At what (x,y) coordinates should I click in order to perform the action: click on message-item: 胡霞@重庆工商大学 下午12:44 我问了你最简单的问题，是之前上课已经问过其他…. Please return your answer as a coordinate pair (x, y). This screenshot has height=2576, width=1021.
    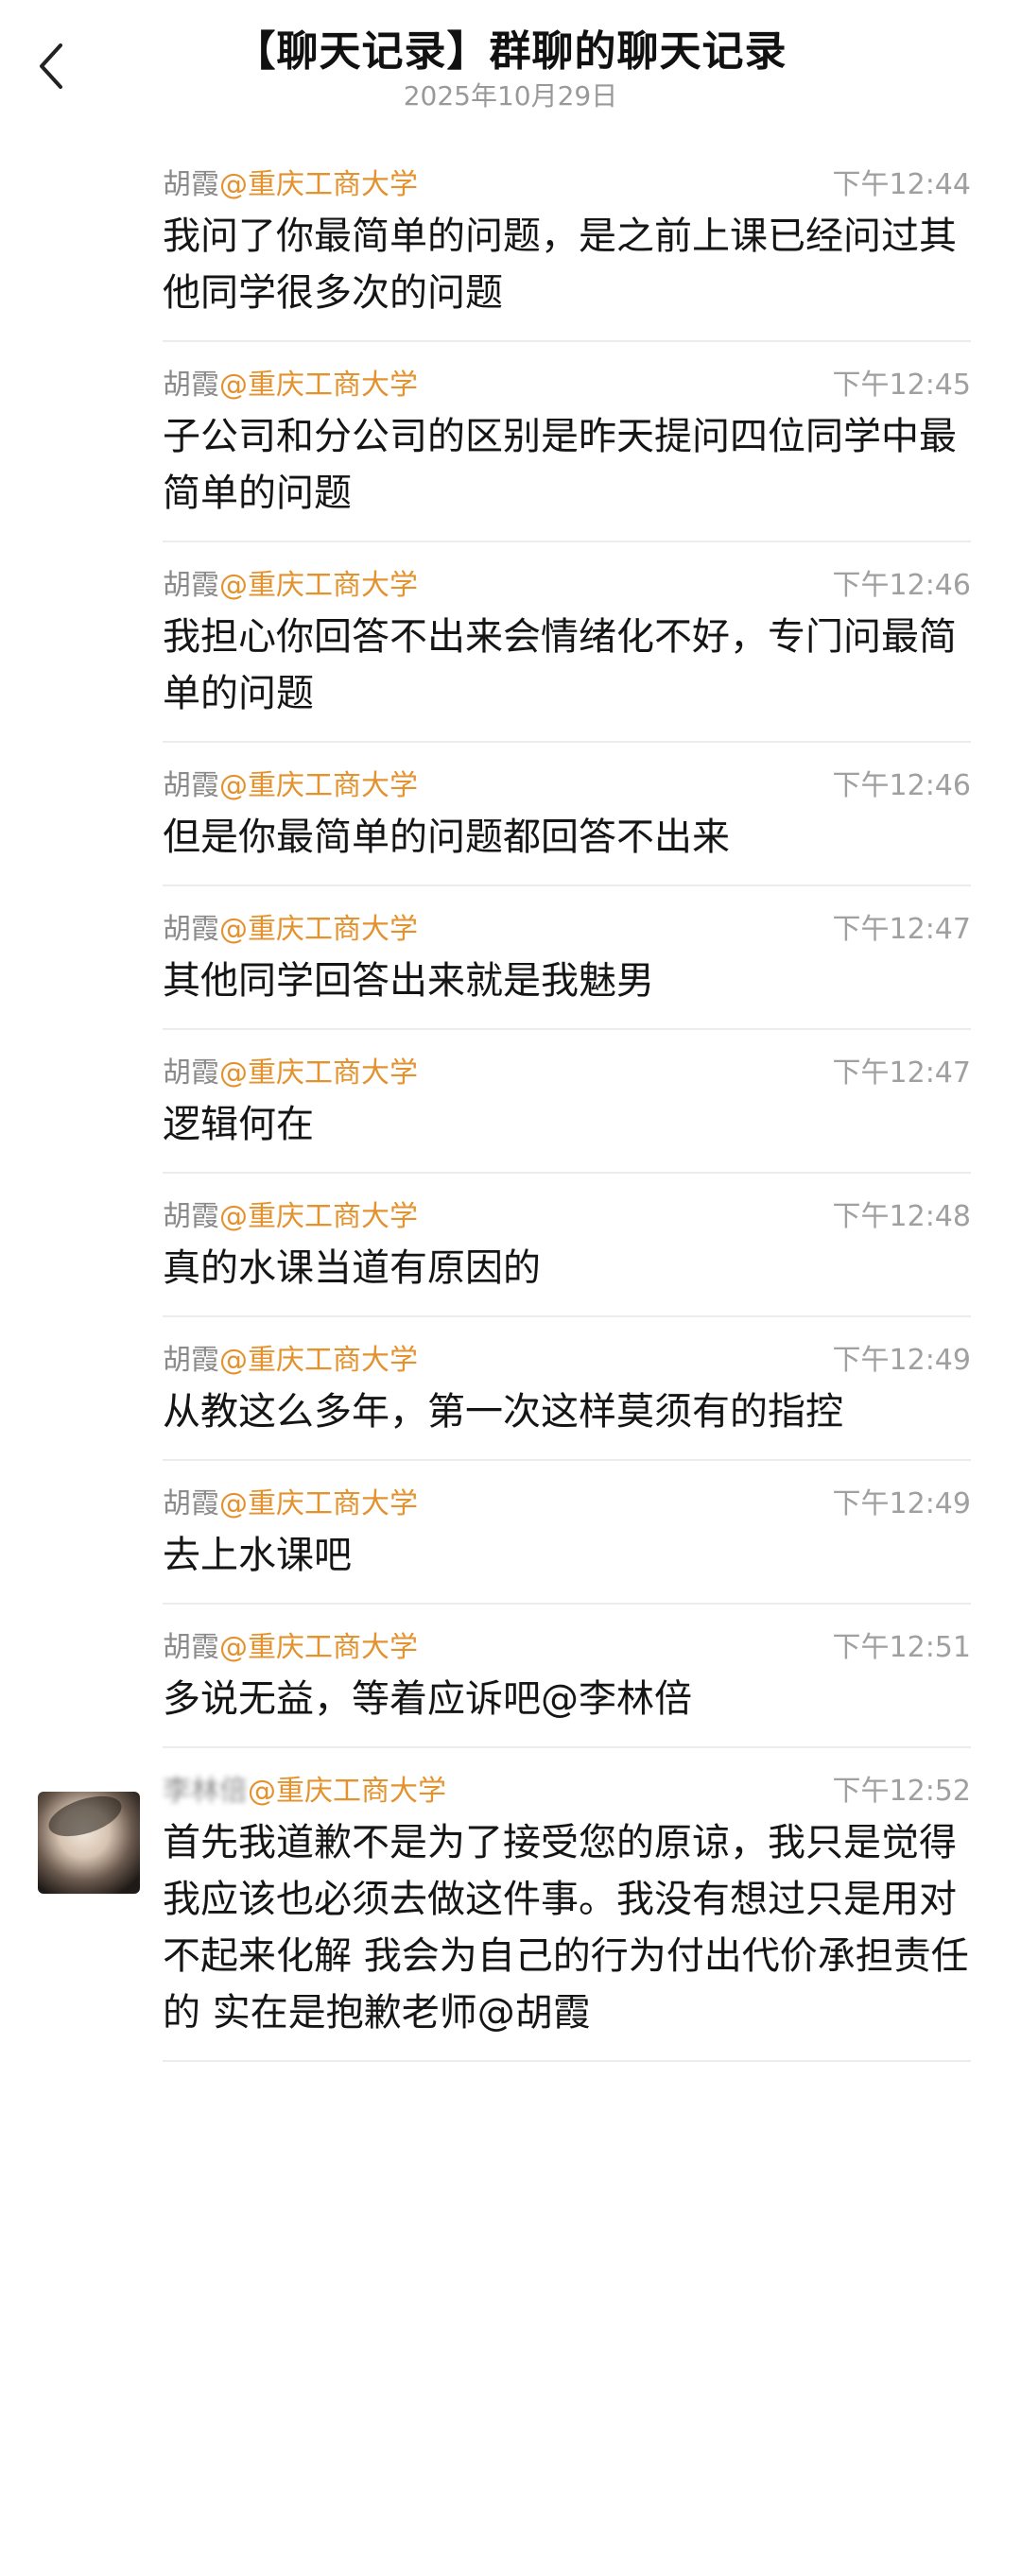
    Looking at the image, I should click on (510, 242).